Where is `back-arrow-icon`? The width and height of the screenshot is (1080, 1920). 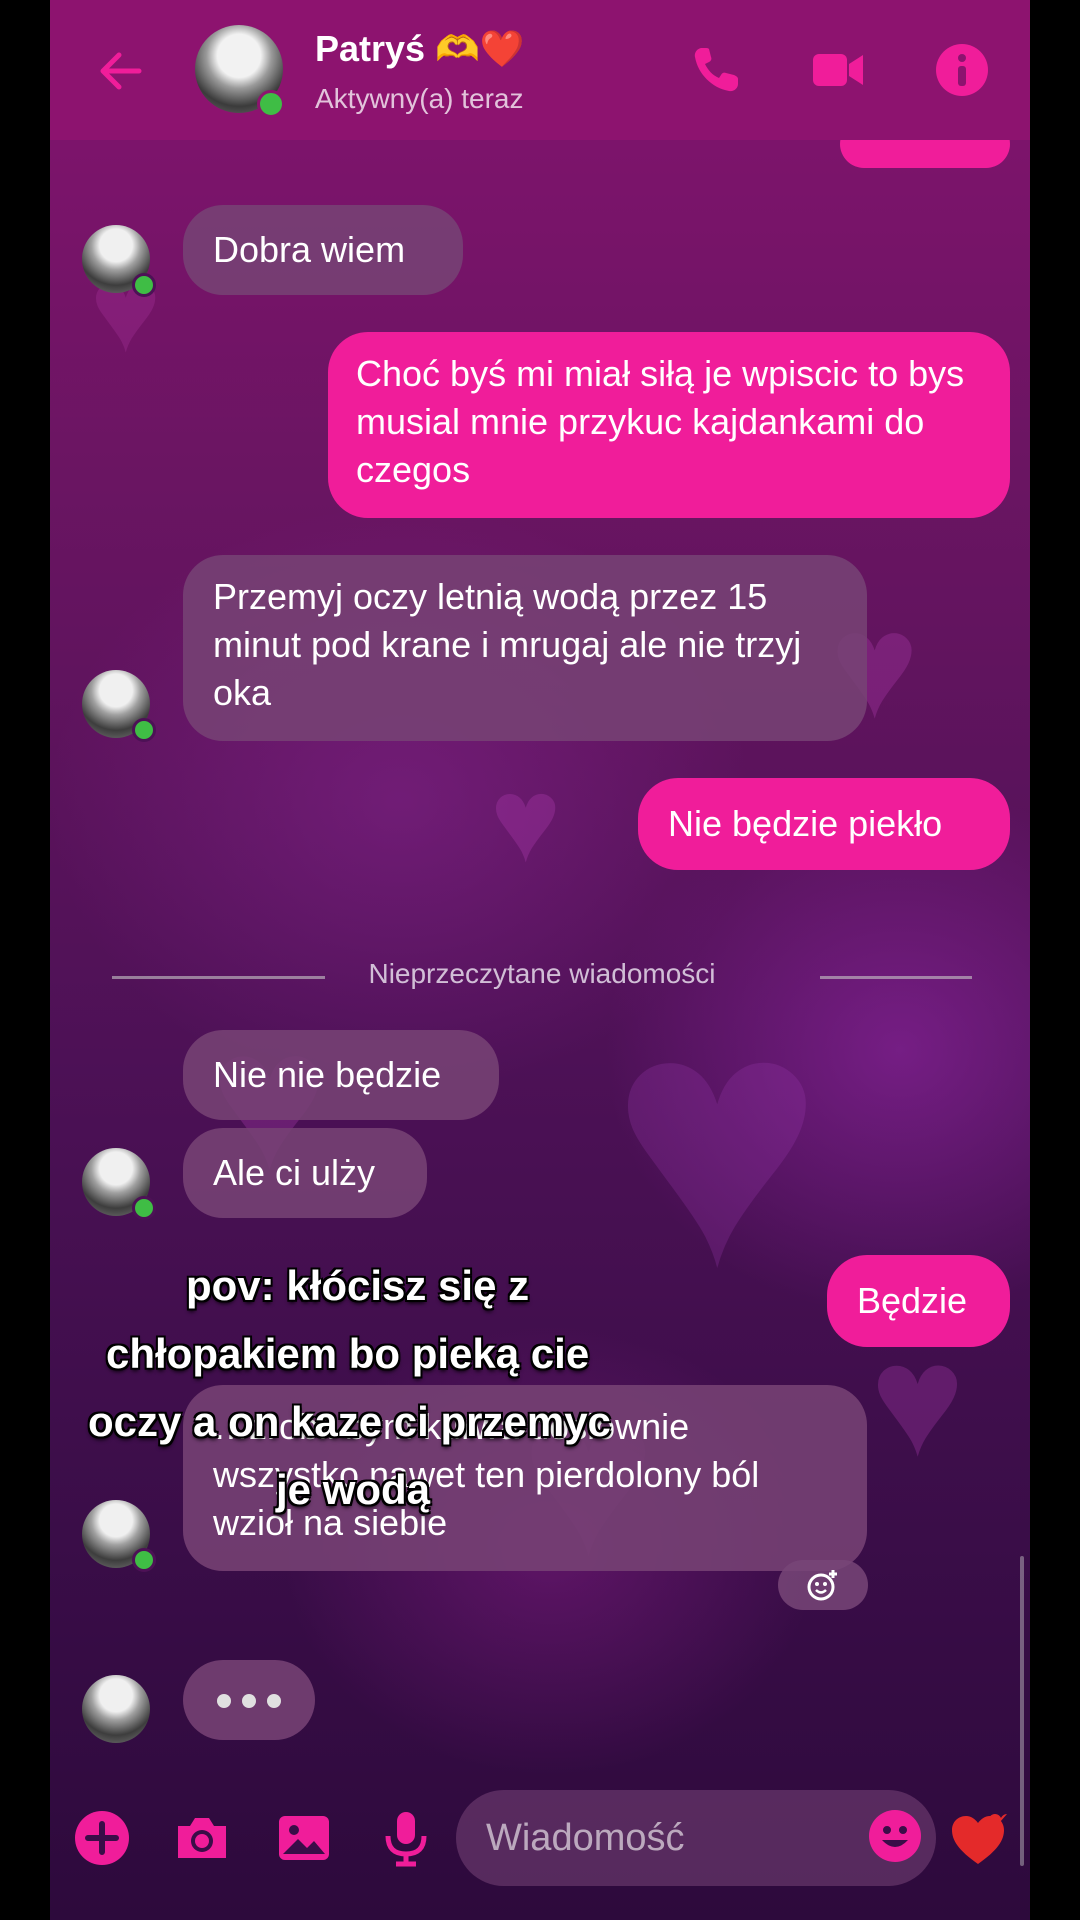 back-arrow-icon is located at coordinates (121, 71).